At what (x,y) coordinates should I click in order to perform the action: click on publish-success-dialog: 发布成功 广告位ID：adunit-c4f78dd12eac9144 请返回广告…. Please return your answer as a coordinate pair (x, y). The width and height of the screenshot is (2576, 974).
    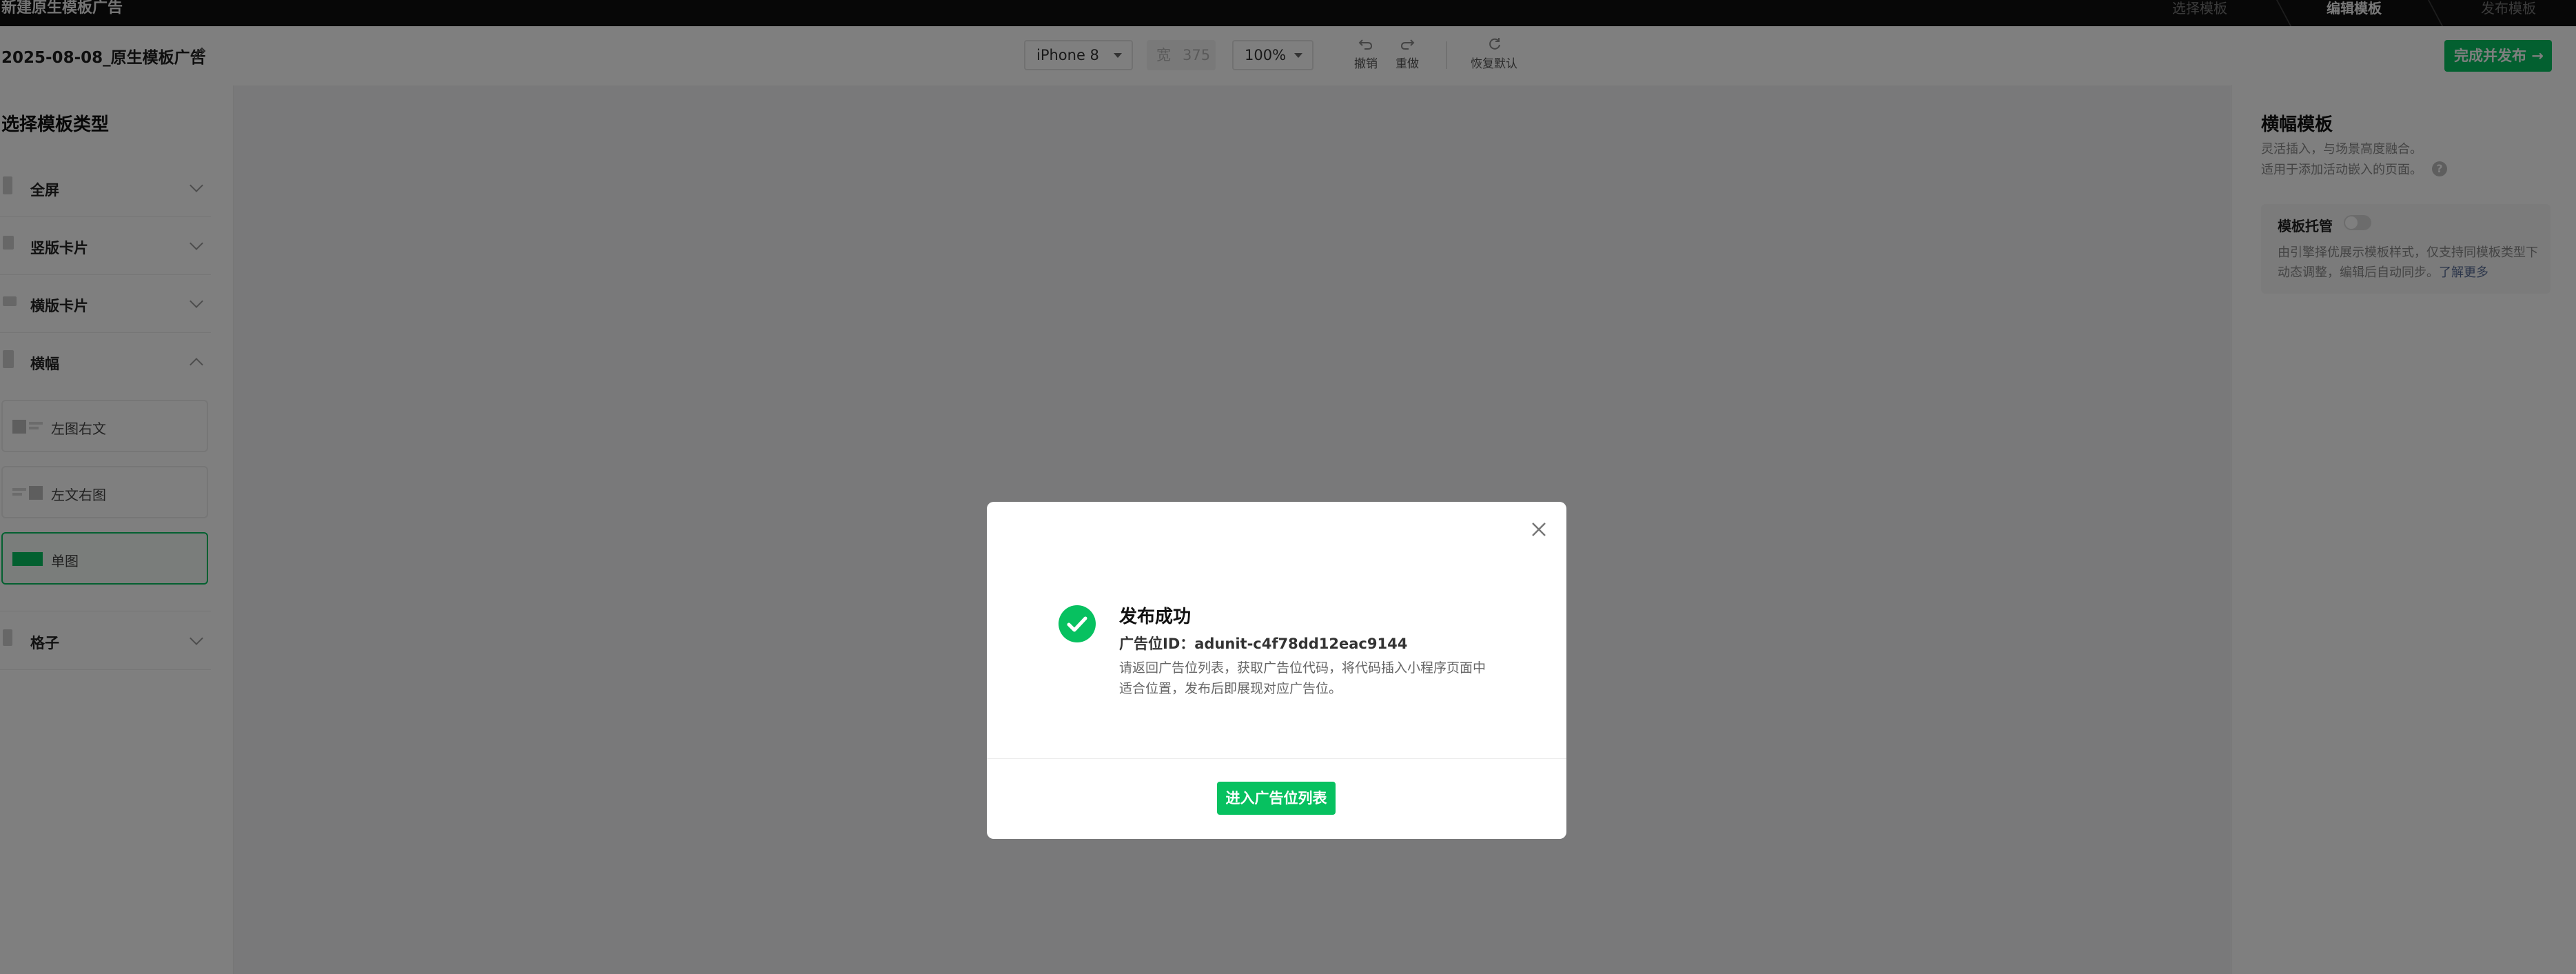
    Looking at the image, I should click on (1276, 670).